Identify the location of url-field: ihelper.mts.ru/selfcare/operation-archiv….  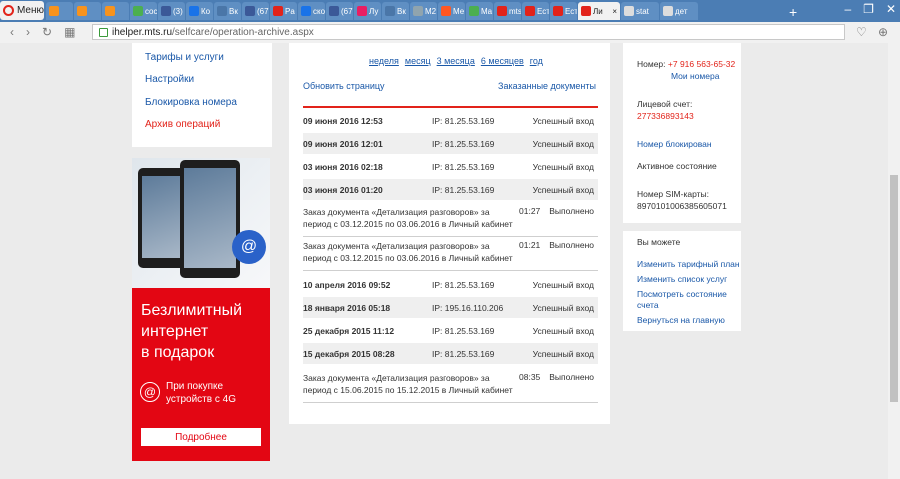
(468, 32).